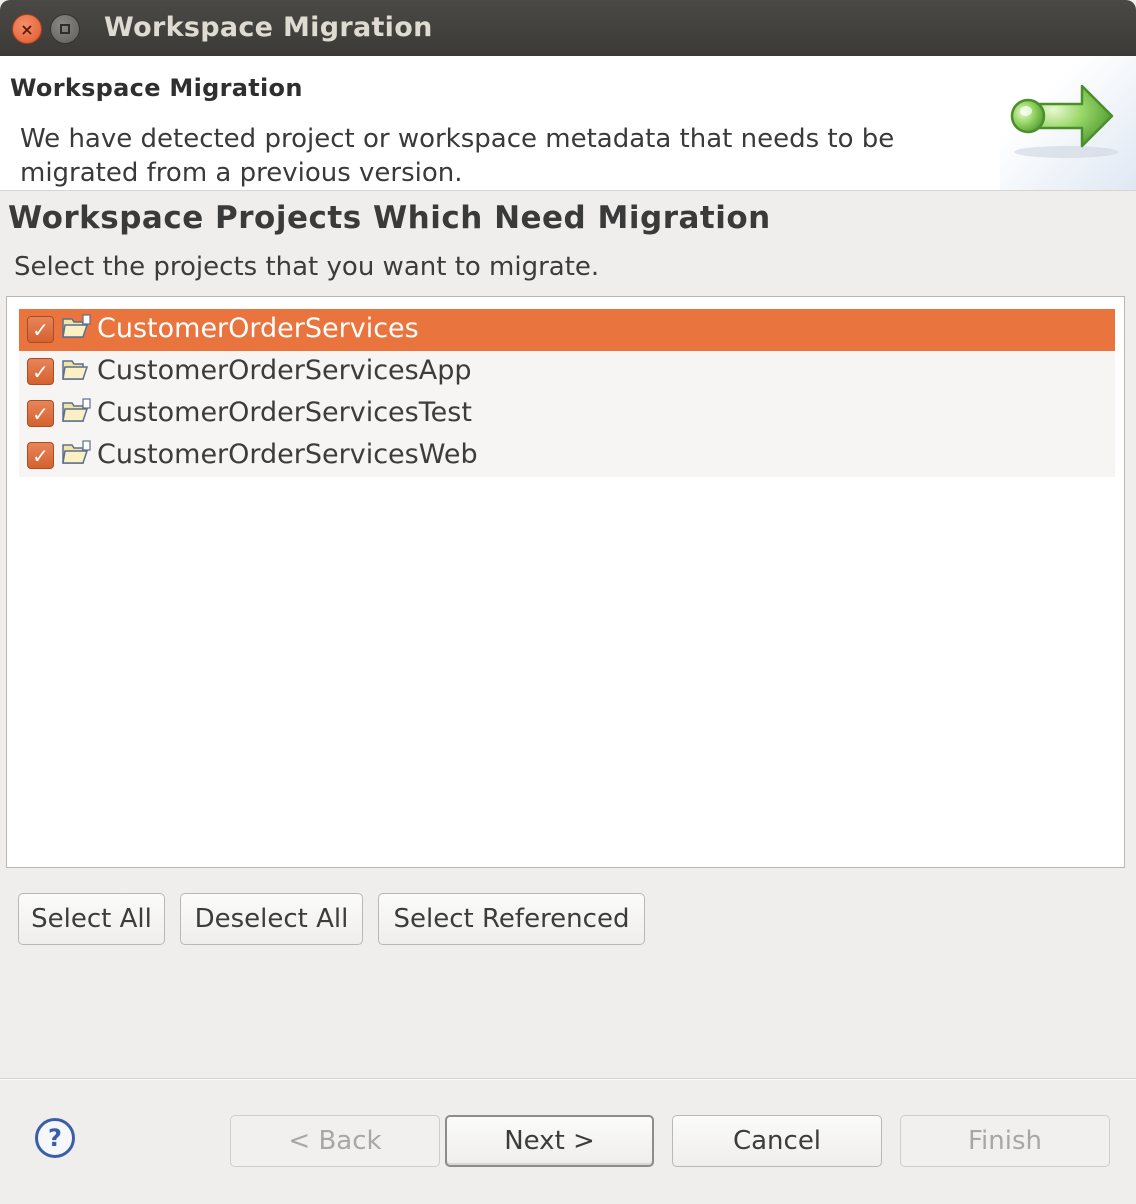 The image size is (1136, 1204). What do you see at coordinates (567, 330) in the screenshot?
I see `project-row: ✓ CustomerOrderServices` at bounding box center [567, 330].